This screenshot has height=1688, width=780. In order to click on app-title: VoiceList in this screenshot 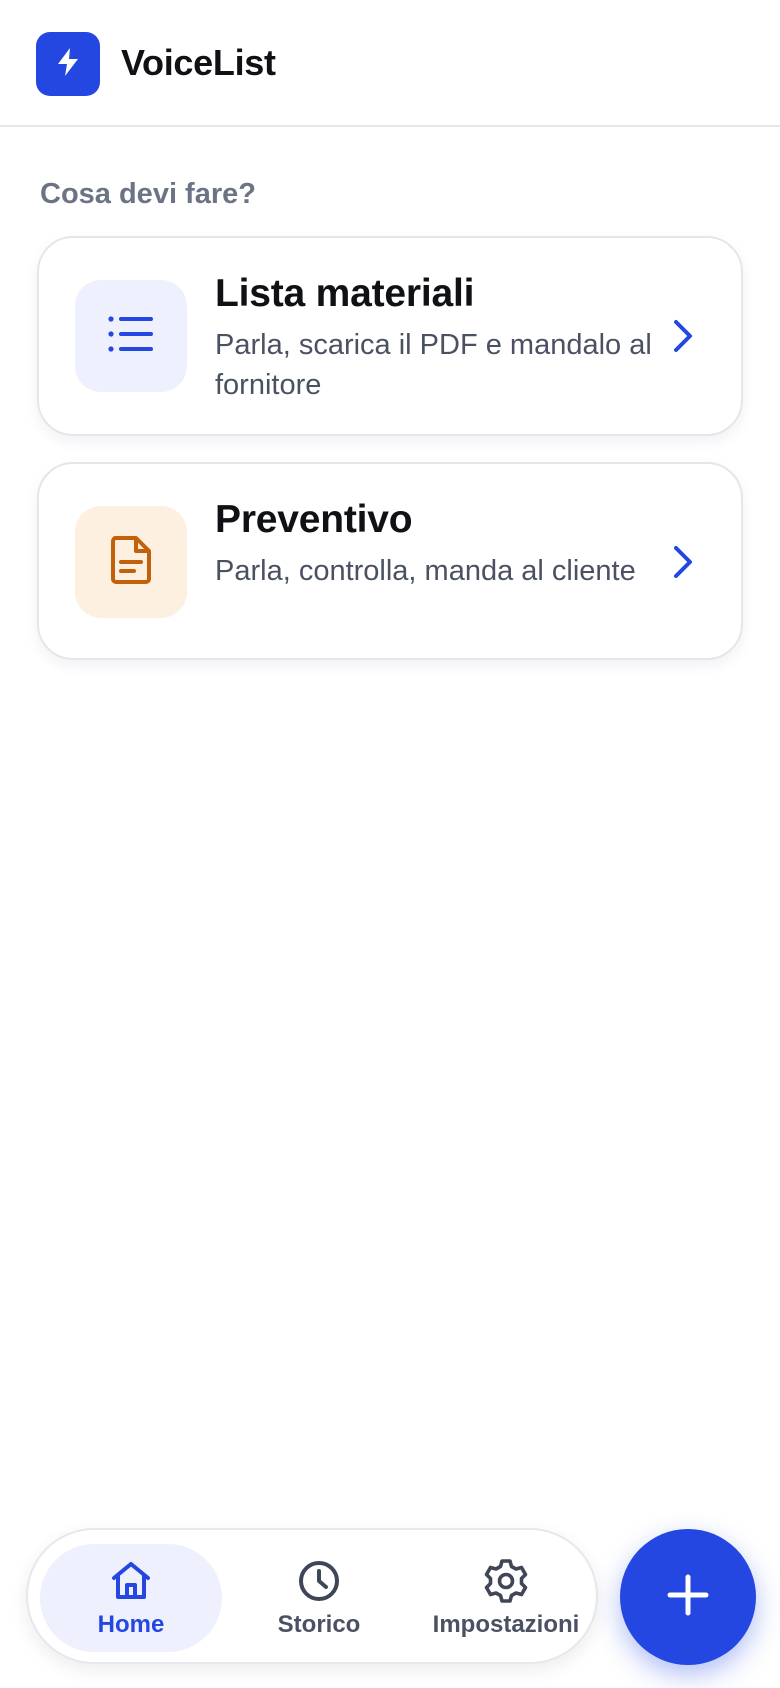, I will do `click(198, 62)`.